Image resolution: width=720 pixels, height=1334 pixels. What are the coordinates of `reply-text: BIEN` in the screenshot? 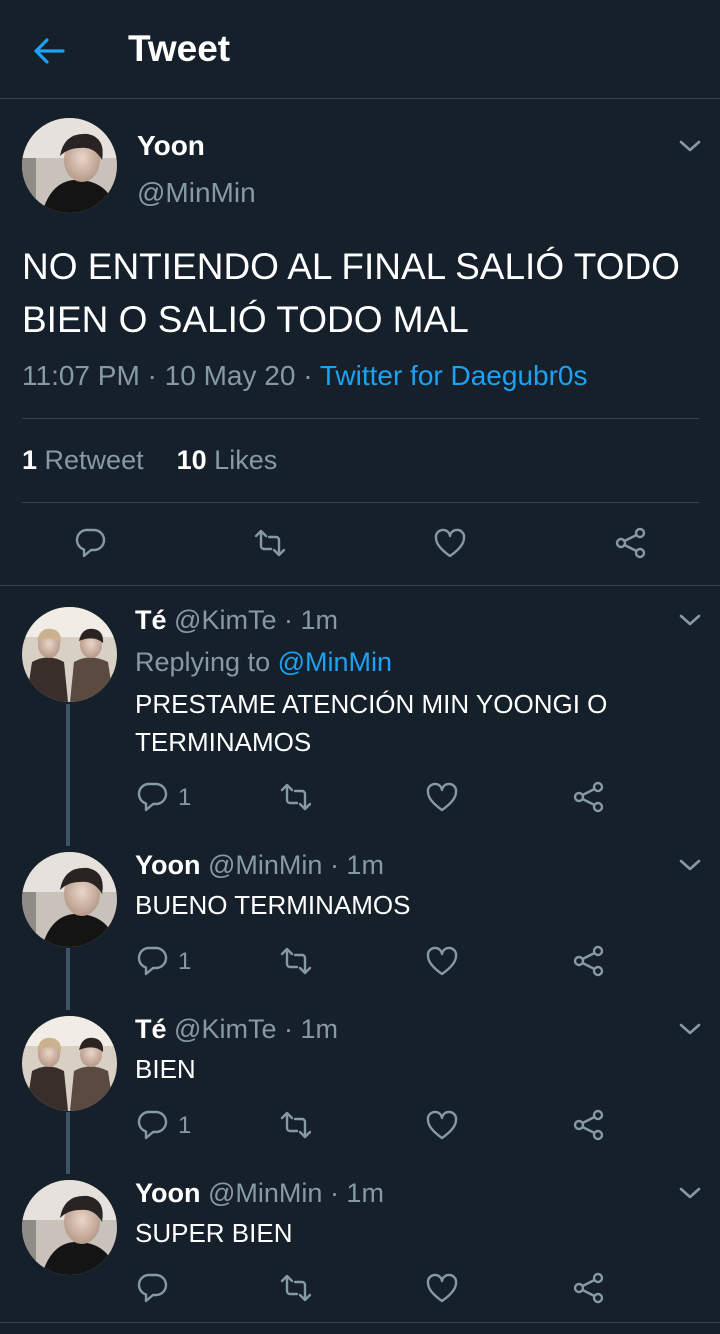 It's located at (165, 1069).